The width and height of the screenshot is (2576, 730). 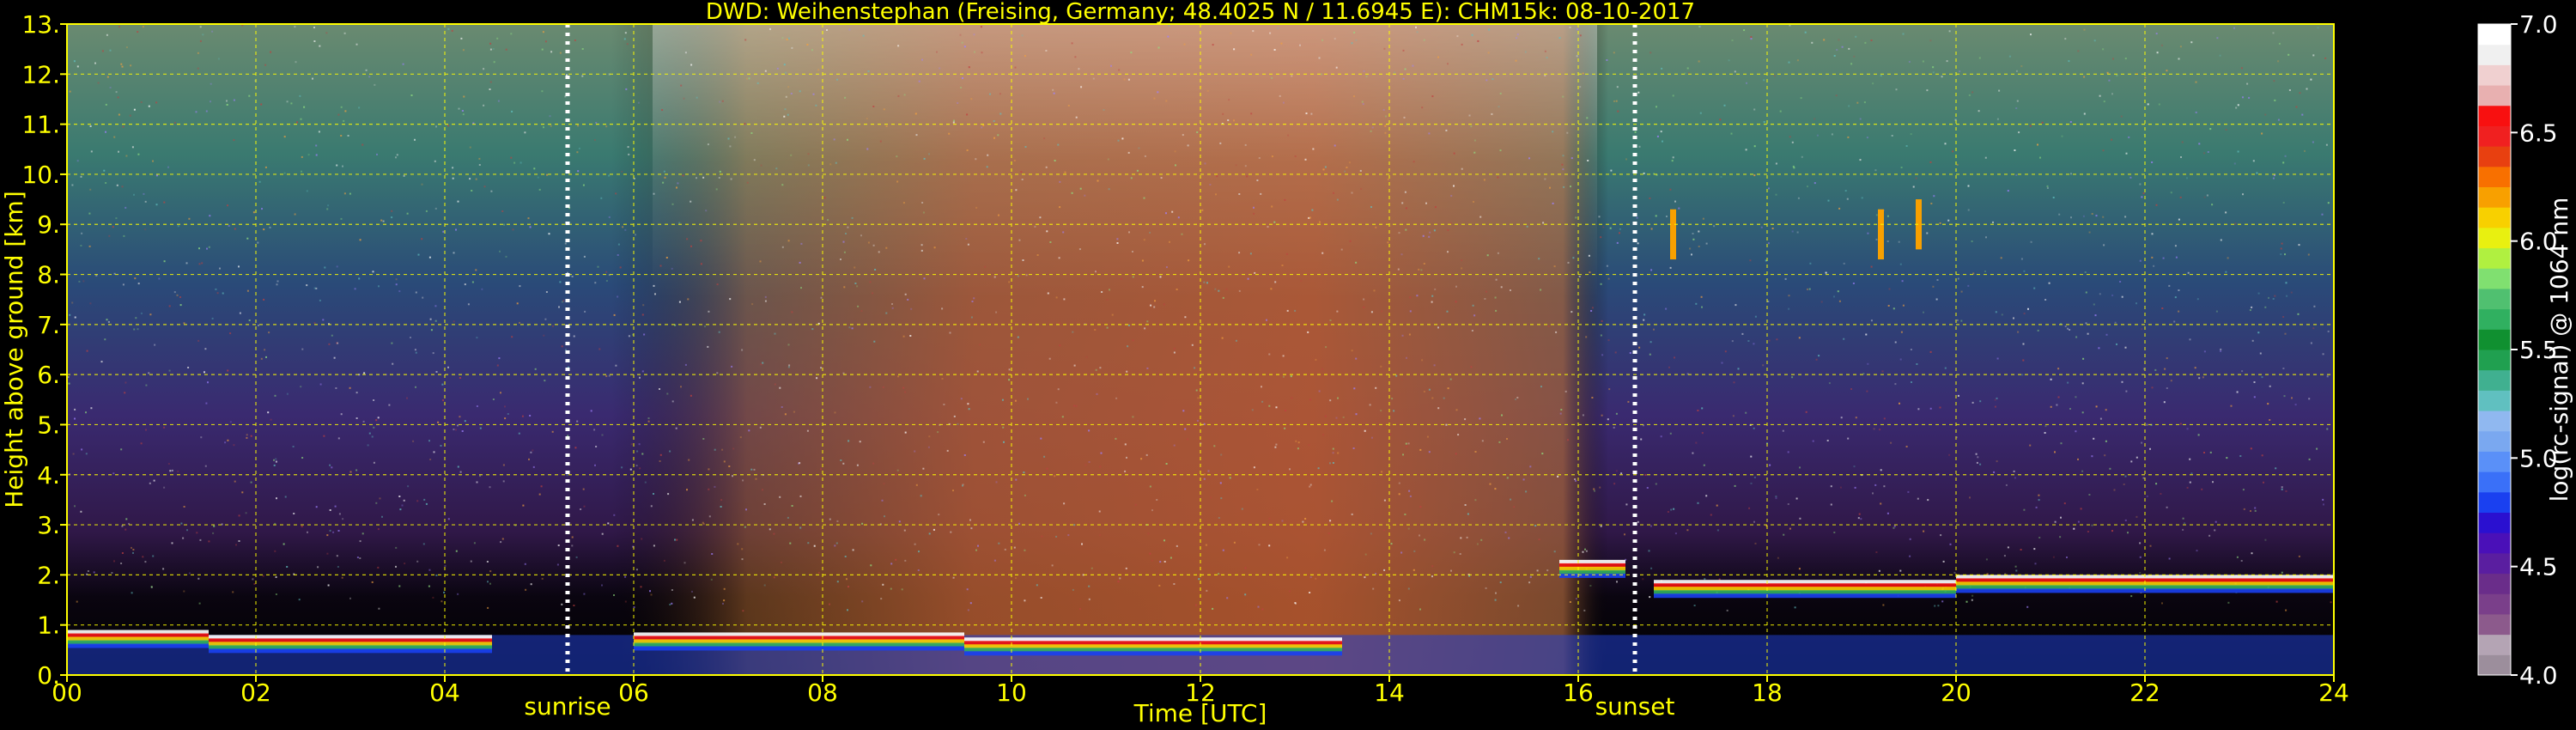 I want to click on x-tick-label: 20, so click(x=1956, y=692).